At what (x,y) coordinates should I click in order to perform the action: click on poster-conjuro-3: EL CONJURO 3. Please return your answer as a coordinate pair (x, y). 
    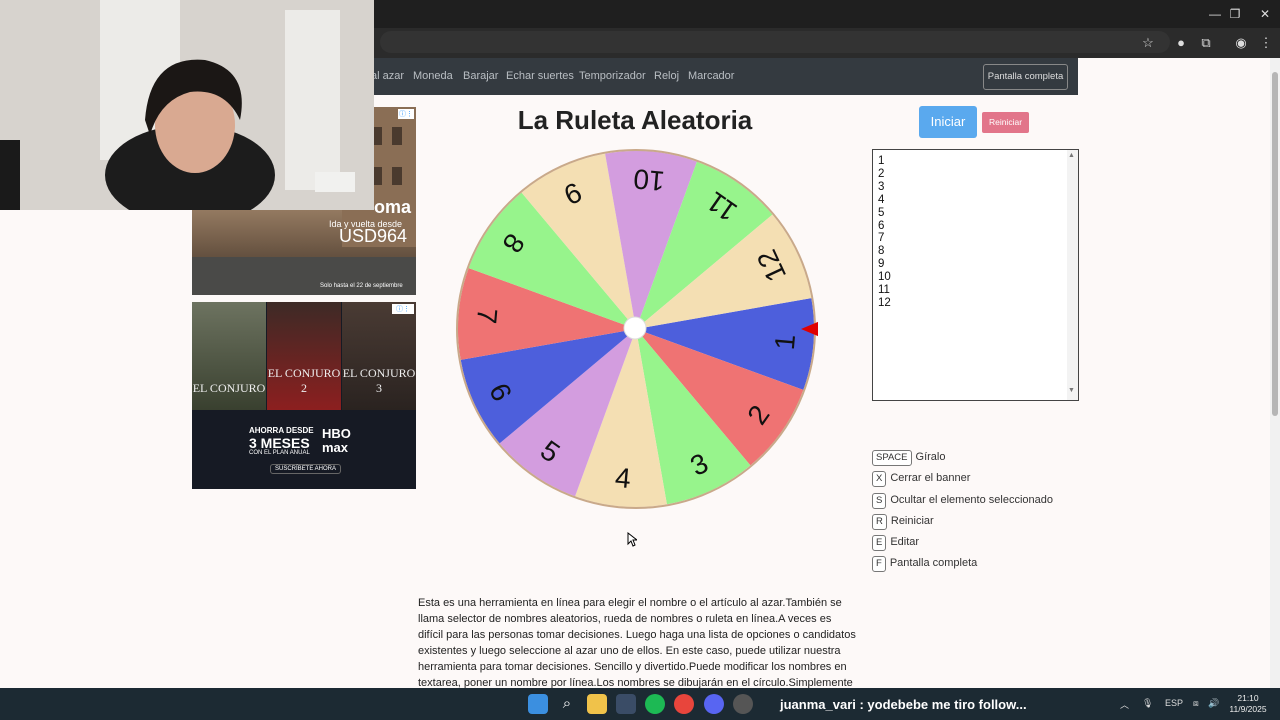
    Looking at the image, I should click on (379, 356).